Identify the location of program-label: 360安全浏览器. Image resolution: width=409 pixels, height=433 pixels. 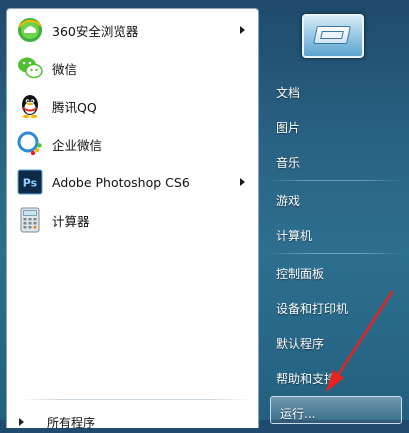
(95, 31).